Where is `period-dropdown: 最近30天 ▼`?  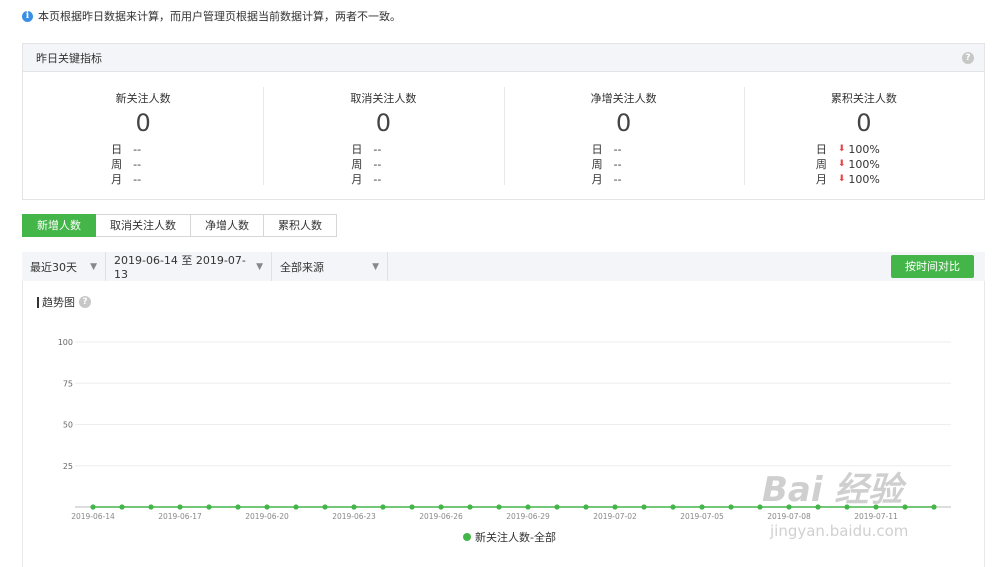 period-dropdown: 最近30天 ▼ is located at coordinates (64, 266).